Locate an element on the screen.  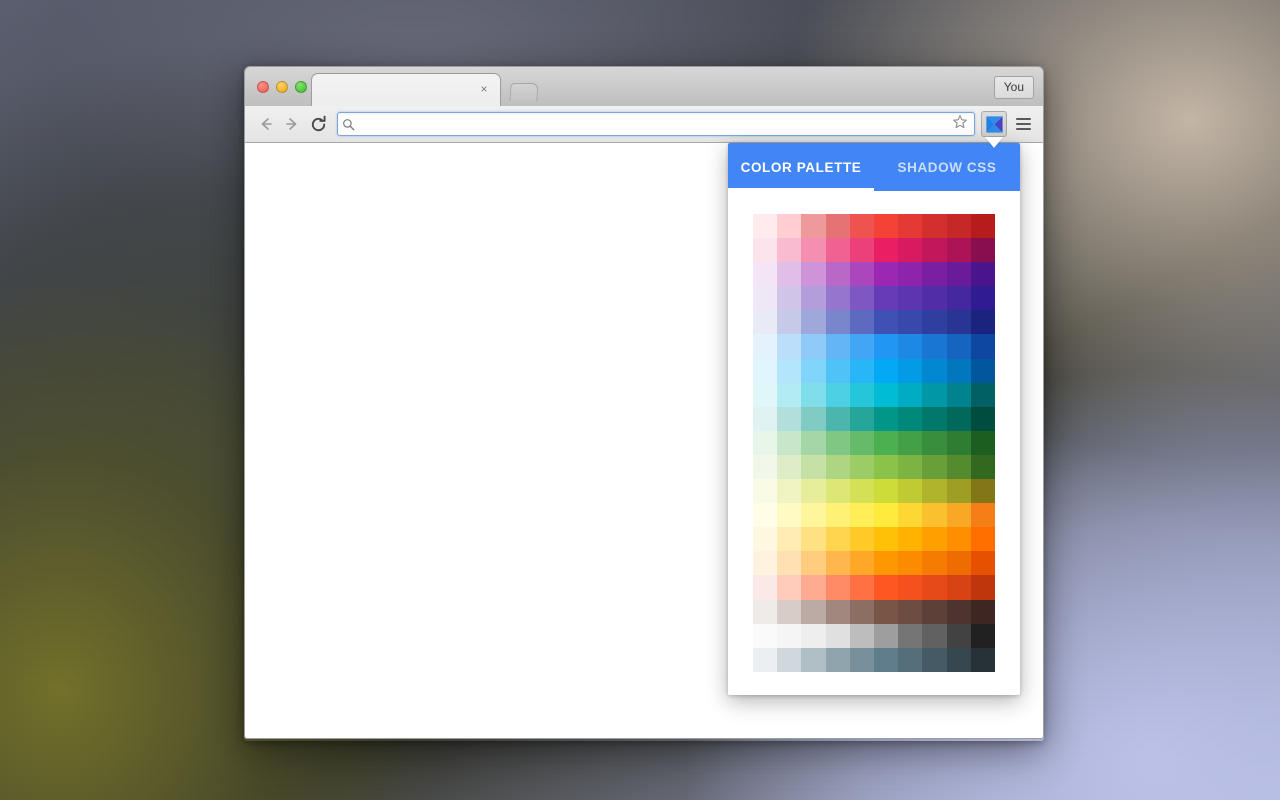
material-palette-extension-icon is located at coordinates (994, 129).